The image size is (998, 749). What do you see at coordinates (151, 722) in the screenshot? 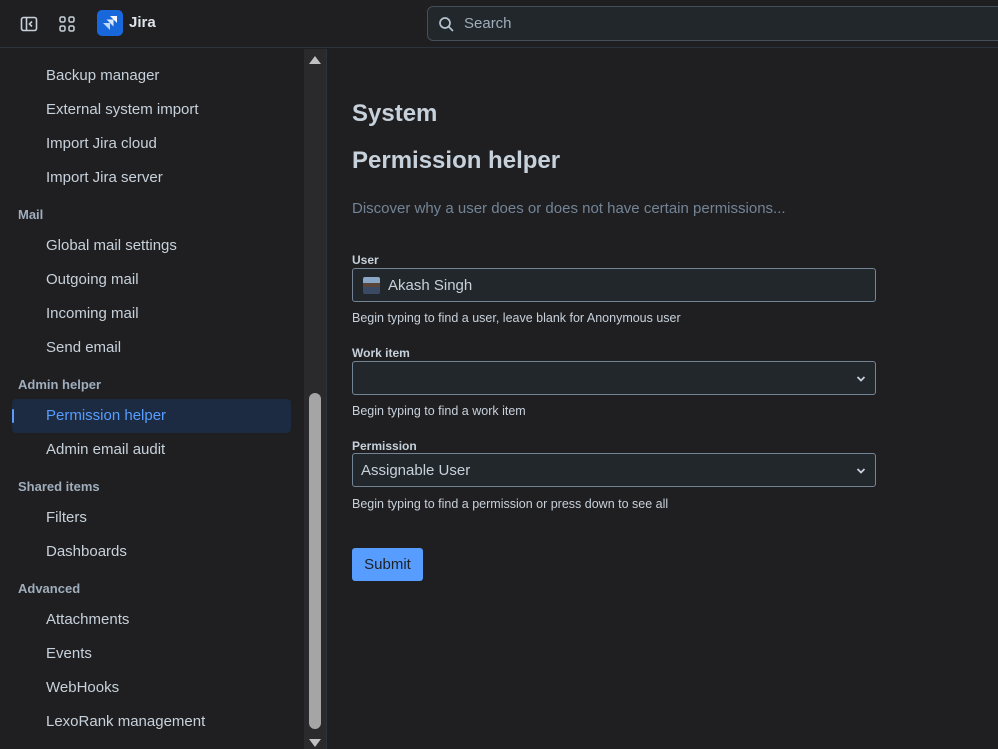
I see `sidebar-item-lexorank-management: LexoRank management` at bounding box center [151, 722].